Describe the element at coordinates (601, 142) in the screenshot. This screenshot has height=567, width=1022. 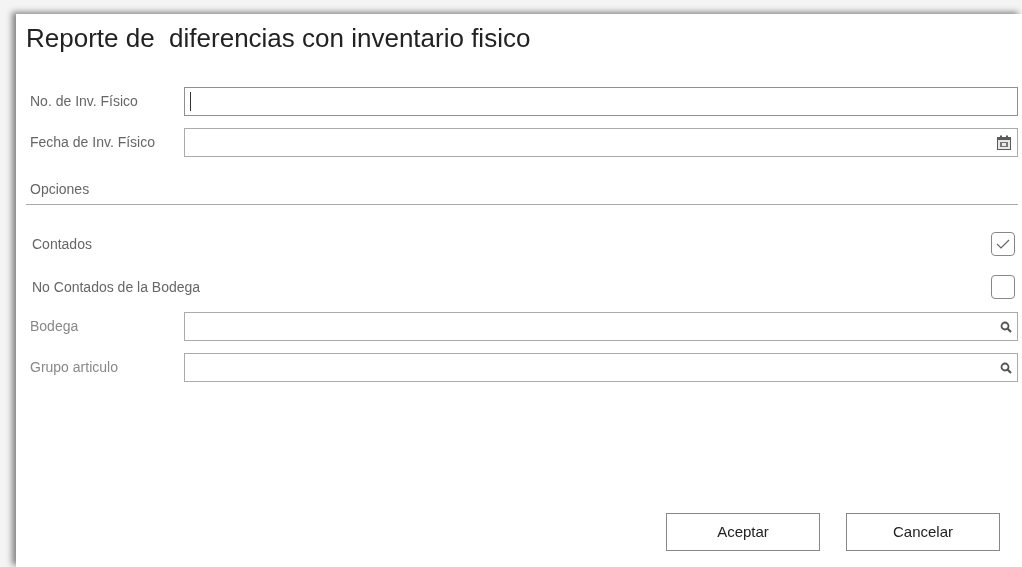
I see `date-field` at that location.